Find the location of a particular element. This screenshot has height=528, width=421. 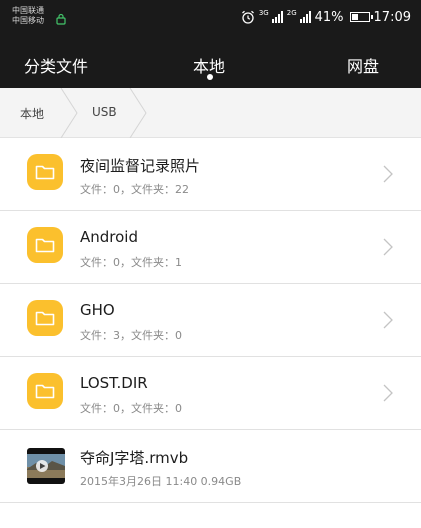

list-item-folder: 夜间监督记录照片 文件：0，文件夹：22 is located at coordinates (210, 174).